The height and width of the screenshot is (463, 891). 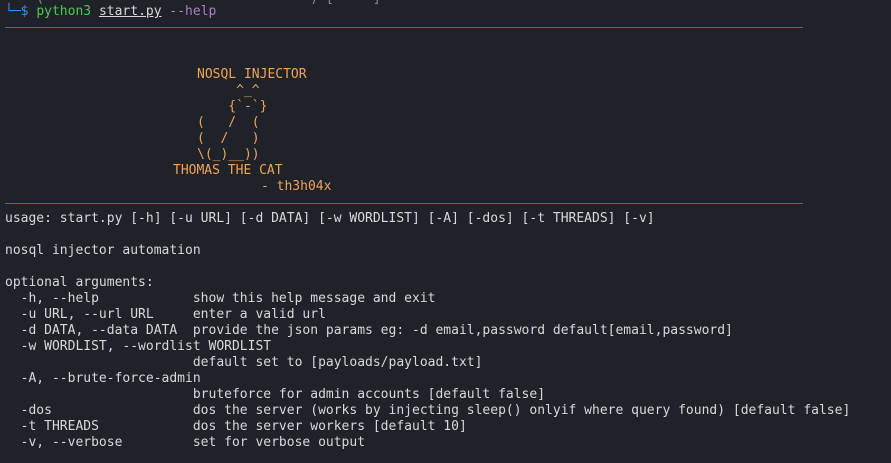 What do you see at coordinates (103, 250) in the screenshot?
I see `description-line: nosql injector automation` at bounding box center [103, 250].